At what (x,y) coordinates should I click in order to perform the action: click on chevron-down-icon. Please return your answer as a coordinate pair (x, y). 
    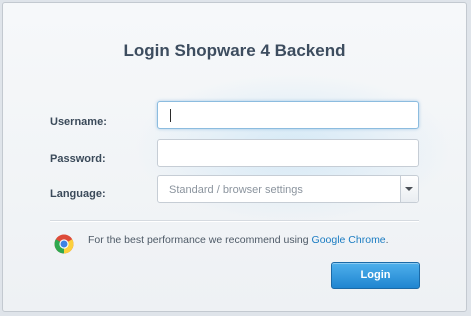
    Looking at the image, I should click on (409, 189).